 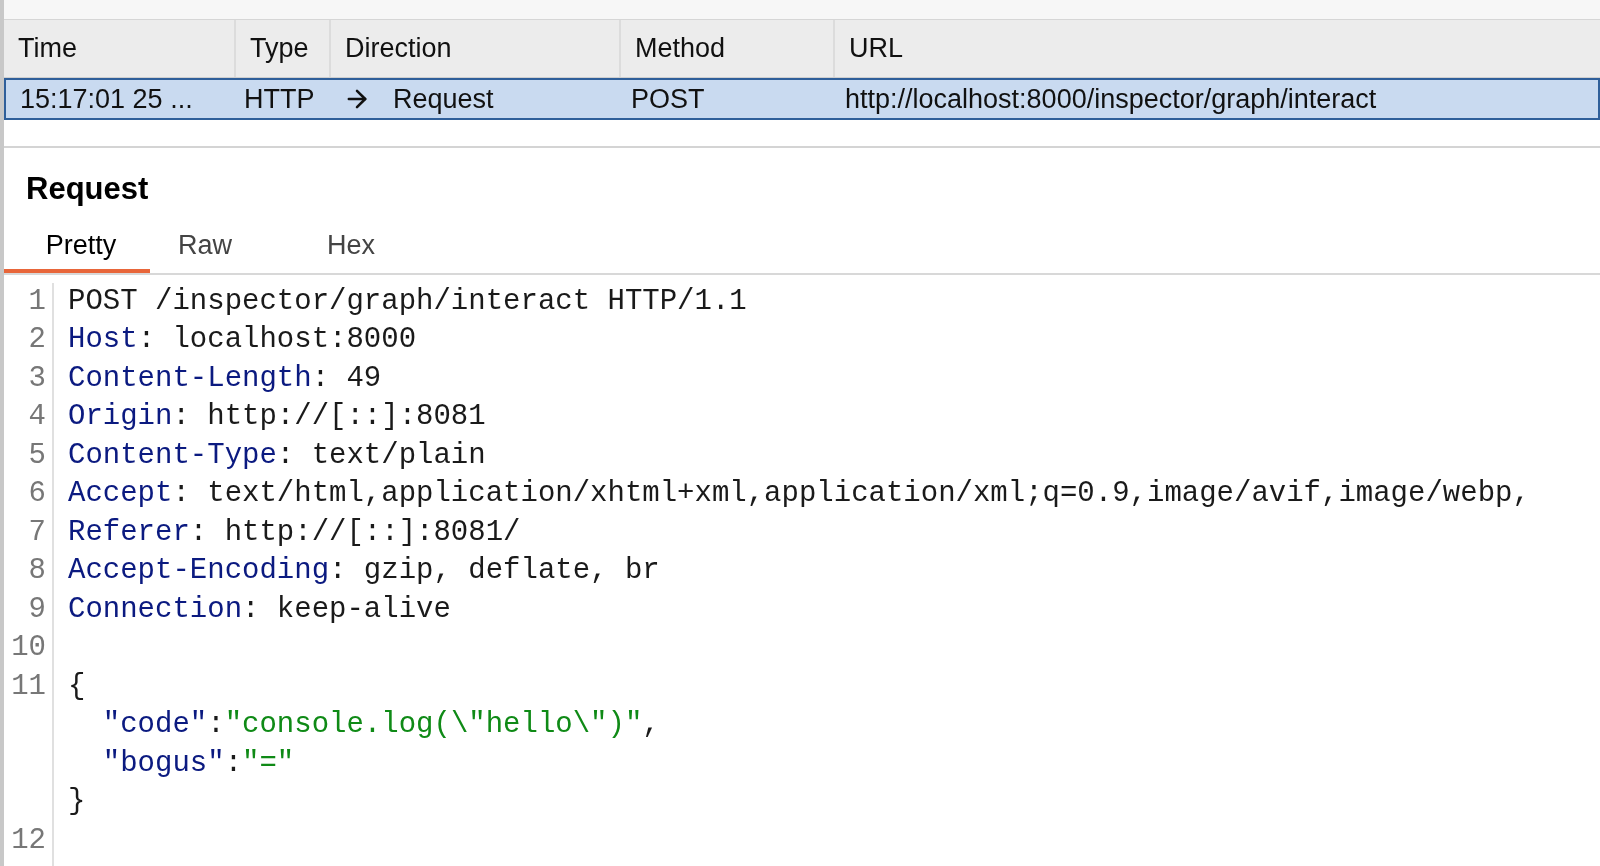 I want to click on line-number: 1, so click(x=37, y=301).